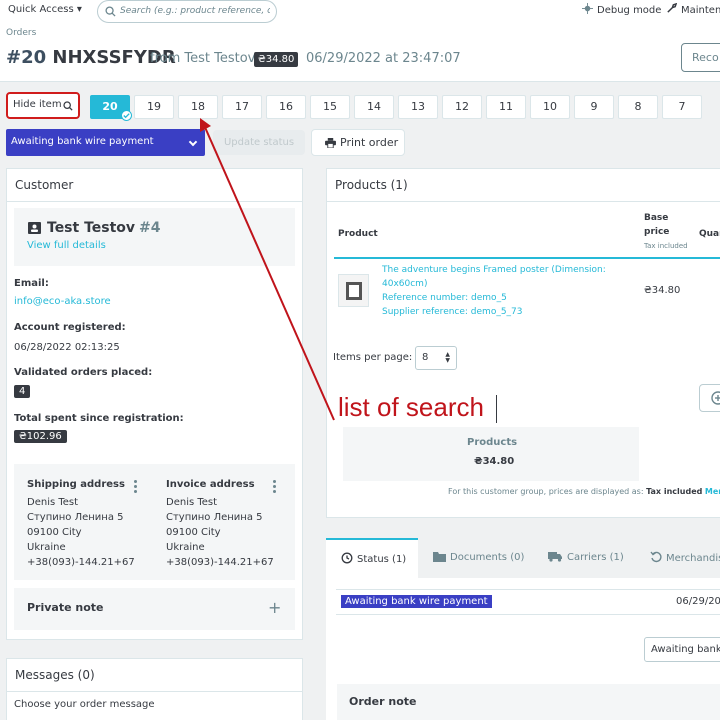 This screenshot has width=720, height=720. Describe the element at coordinates (496, 409) in the screenshot. I see `text-cursor` at that location.